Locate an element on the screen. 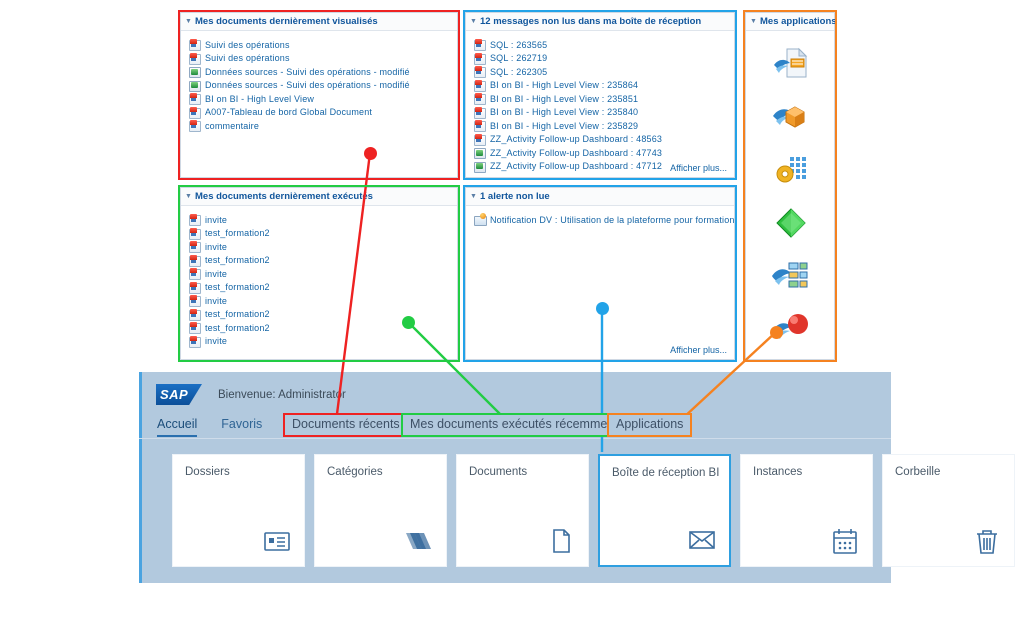 This screenshot has width=1024, height=619. webi-report-app-icon is located at coordinates (791, 64).